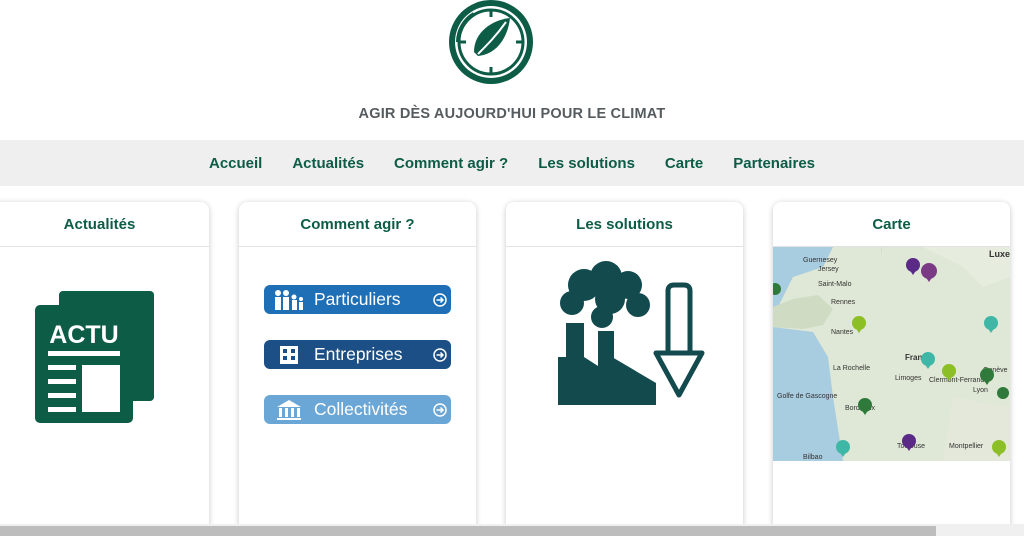 The width and height of the screenshot is (1024, 536). I want to click on newspaper-icon: ACTU, so click(104, 391).